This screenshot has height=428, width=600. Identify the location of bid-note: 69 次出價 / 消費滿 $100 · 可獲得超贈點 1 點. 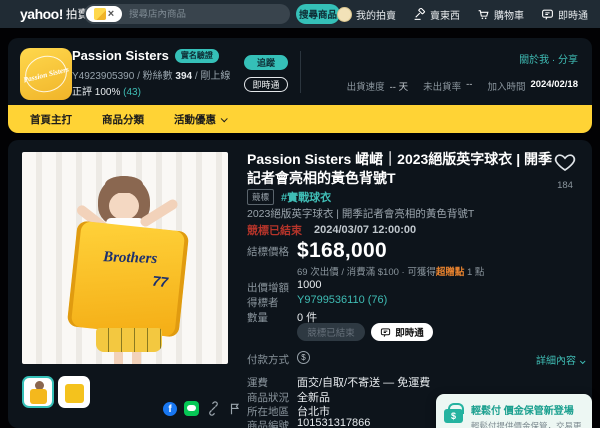
(391, 272).